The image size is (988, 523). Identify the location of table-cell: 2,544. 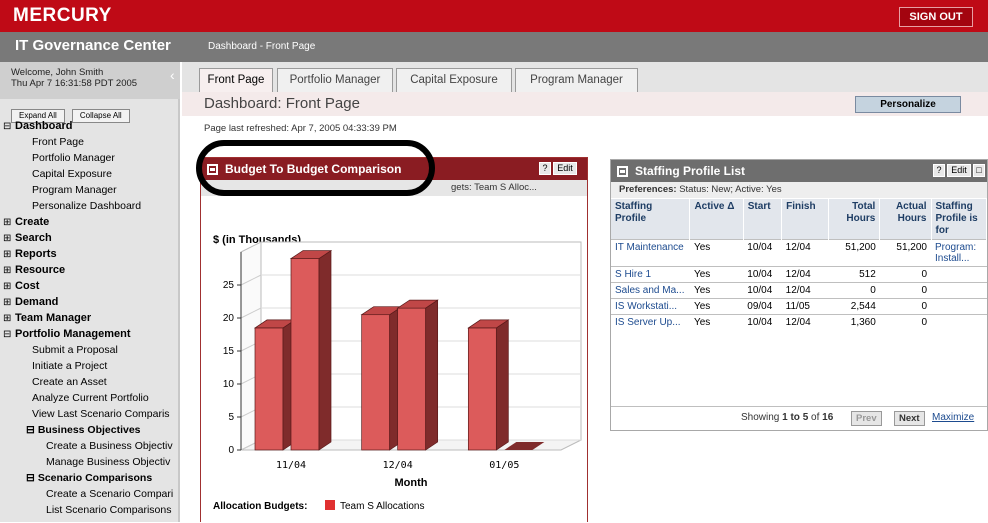
(854, 306).